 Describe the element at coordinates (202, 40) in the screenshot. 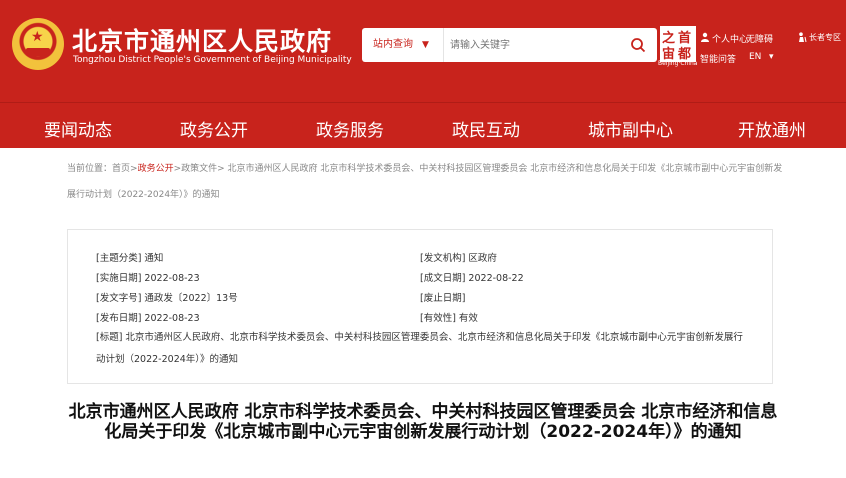

I see `site-title: 北京市通州区人民政府` at that location.